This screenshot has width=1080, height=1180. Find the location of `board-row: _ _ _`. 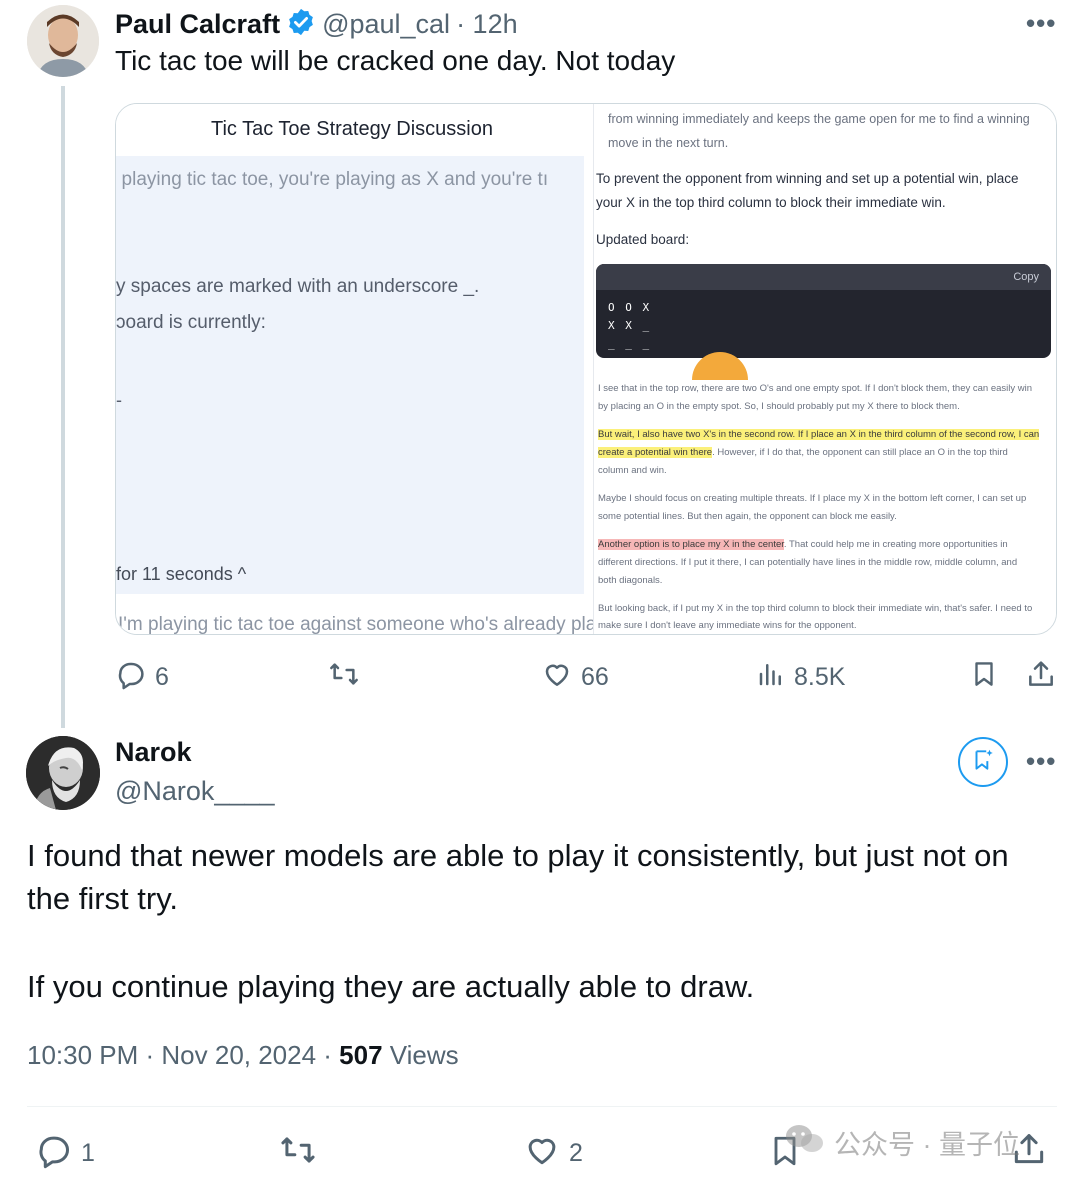

board-row: _ _ _ is located at coordinates (630, 343).